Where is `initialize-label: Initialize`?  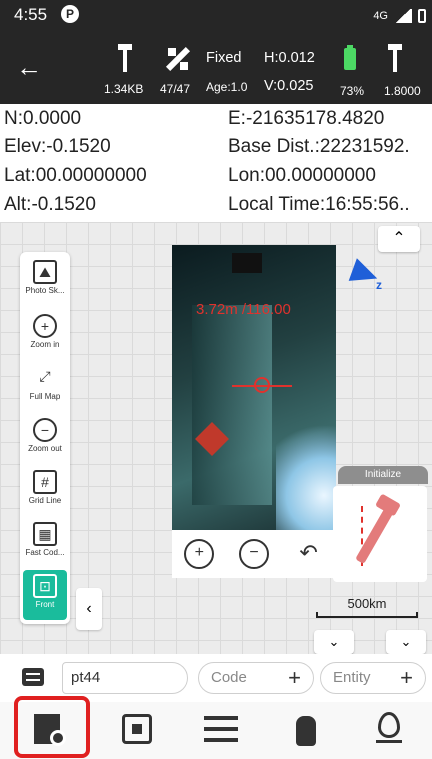
initialize-label: Initialize is located at coordinates (383, 475).